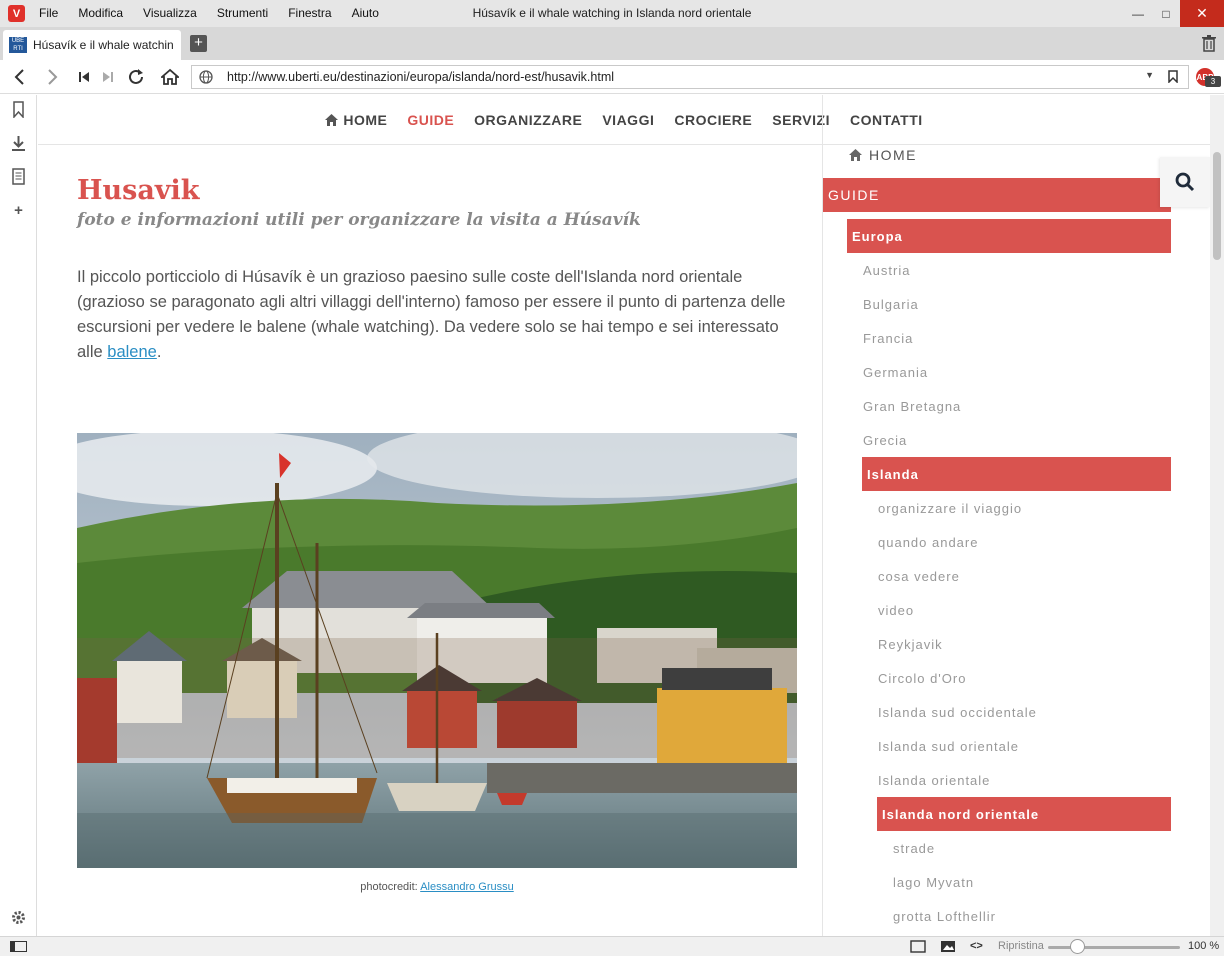 This screenshot has width=1224, height=956. I want to click on menu-aiuto: Aiuto, so click(365, 13).